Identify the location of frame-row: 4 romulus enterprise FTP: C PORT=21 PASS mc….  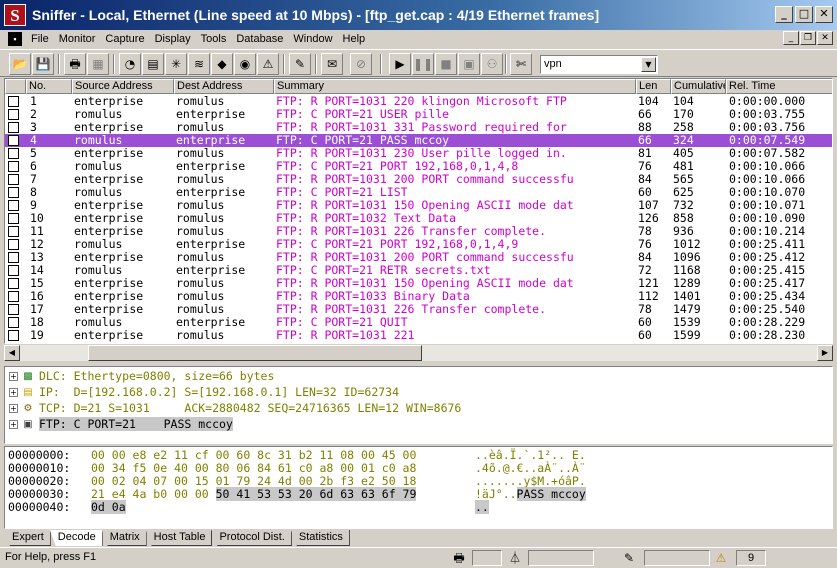
(418, 140).